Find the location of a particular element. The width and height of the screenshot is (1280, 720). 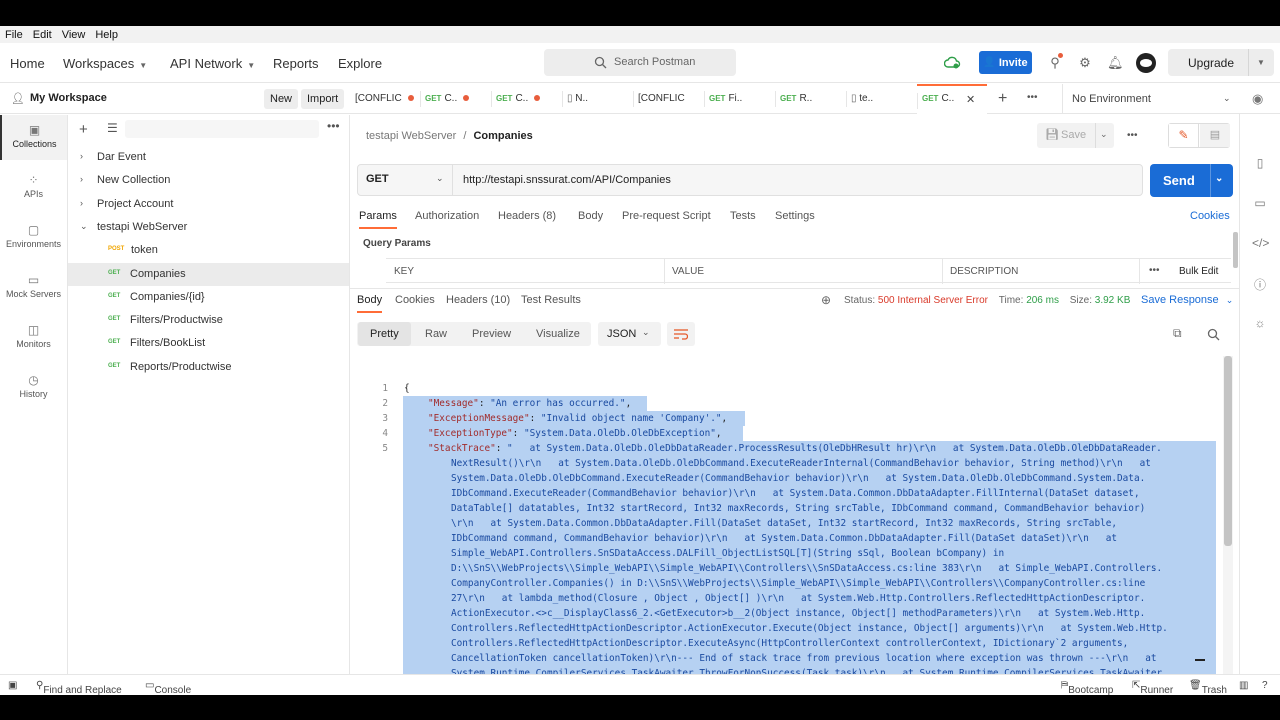

tab-body: Body is located at coordinates (590, 216).